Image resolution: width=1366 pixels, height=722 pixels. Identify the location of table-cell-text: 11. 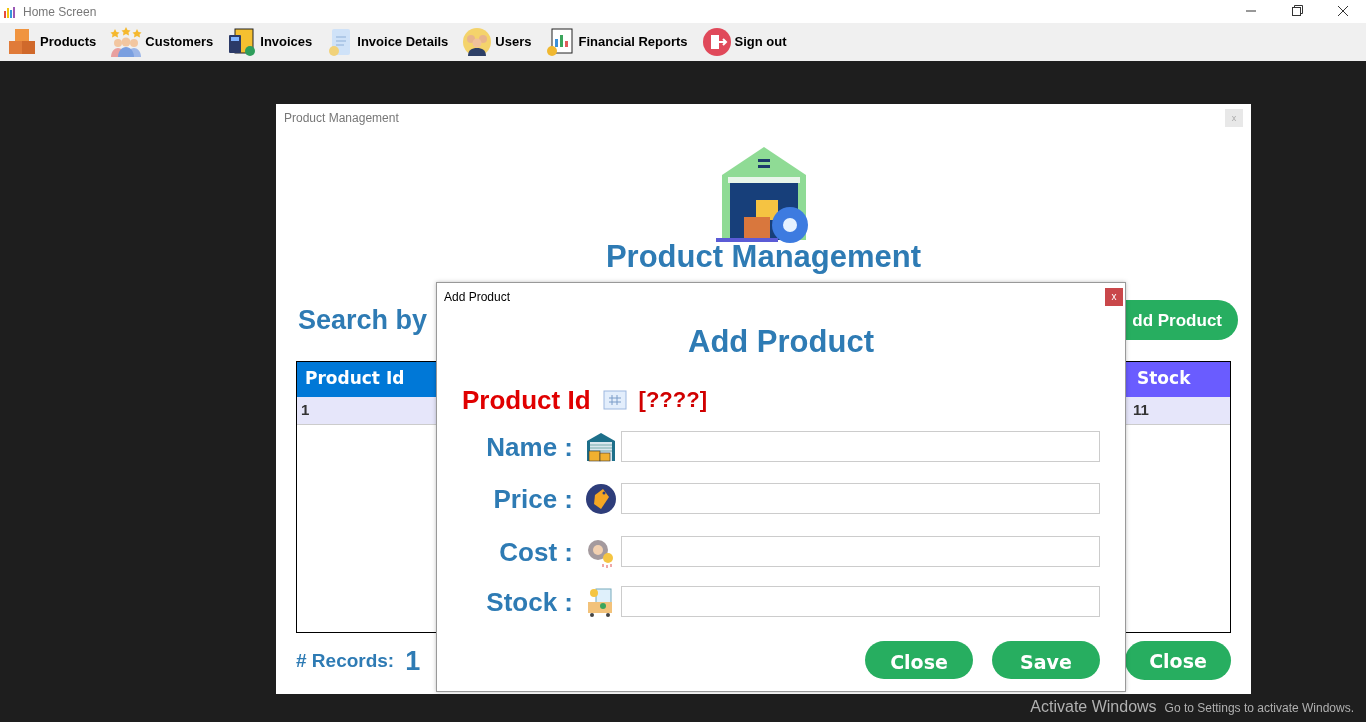
(1141, 409).